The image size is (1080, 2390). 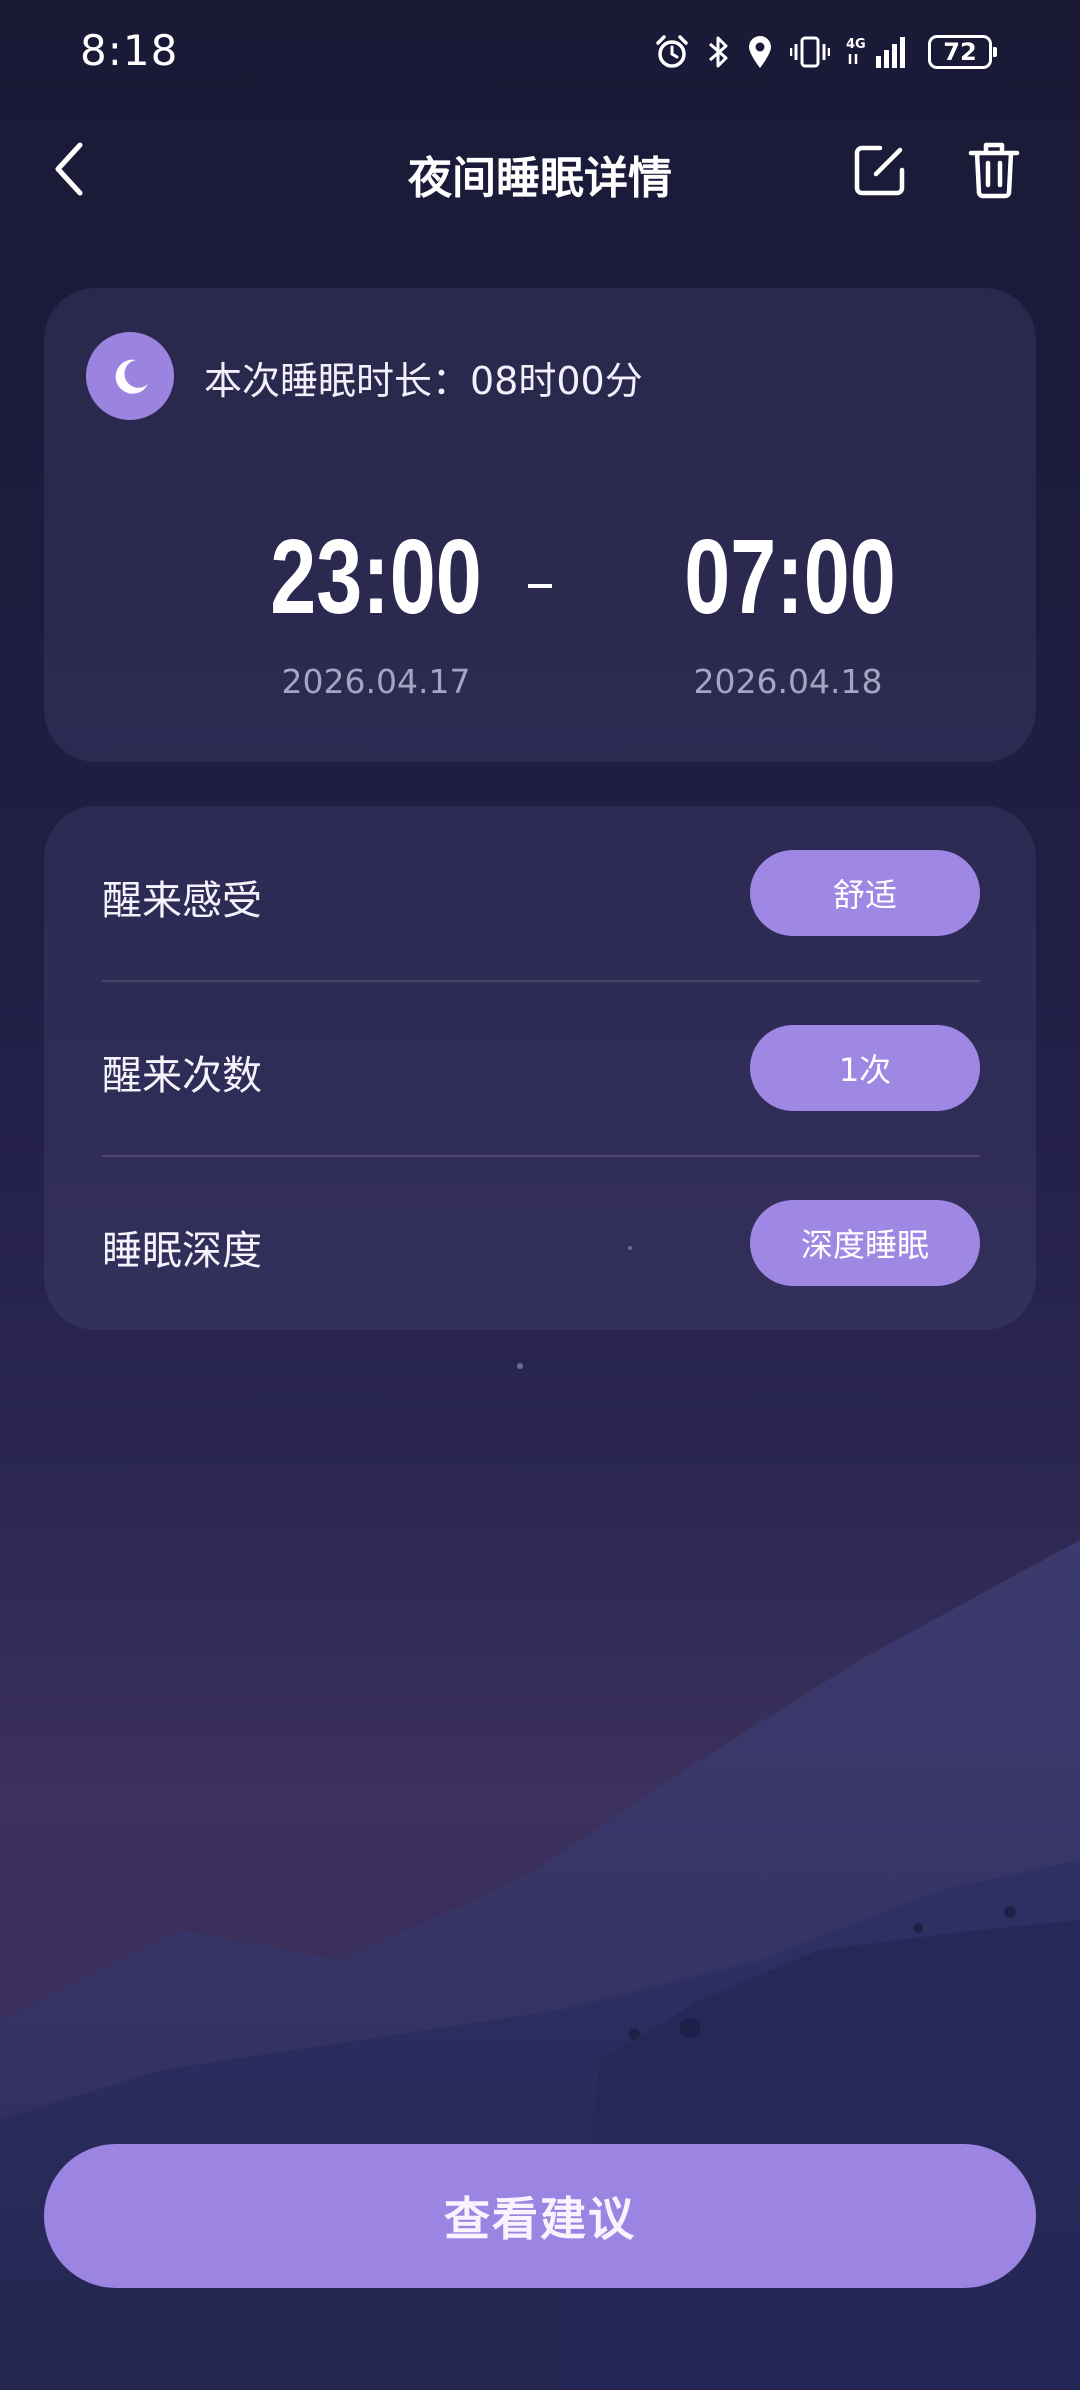 I want to click on wake-feeling-label: 醒来感受, so click(x=182, y=901).